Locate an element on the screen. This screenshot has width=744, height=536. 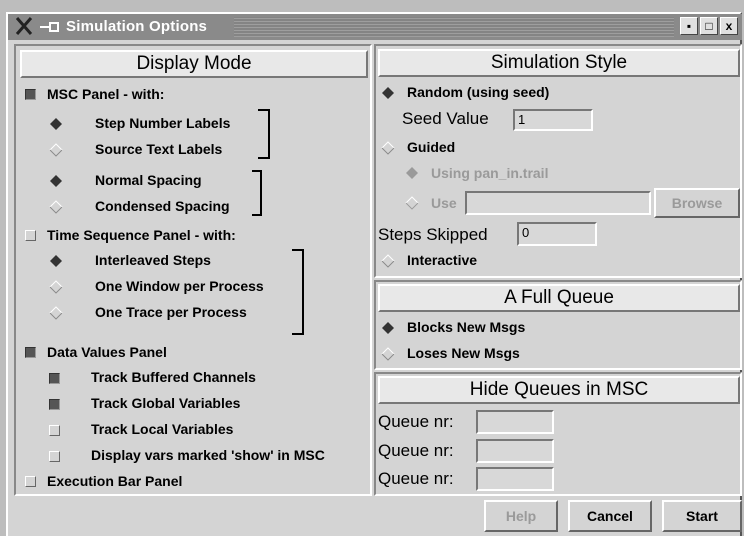
blocks-new-msgs-label: Blocks New Msgs is located at coordinates (466, 327).